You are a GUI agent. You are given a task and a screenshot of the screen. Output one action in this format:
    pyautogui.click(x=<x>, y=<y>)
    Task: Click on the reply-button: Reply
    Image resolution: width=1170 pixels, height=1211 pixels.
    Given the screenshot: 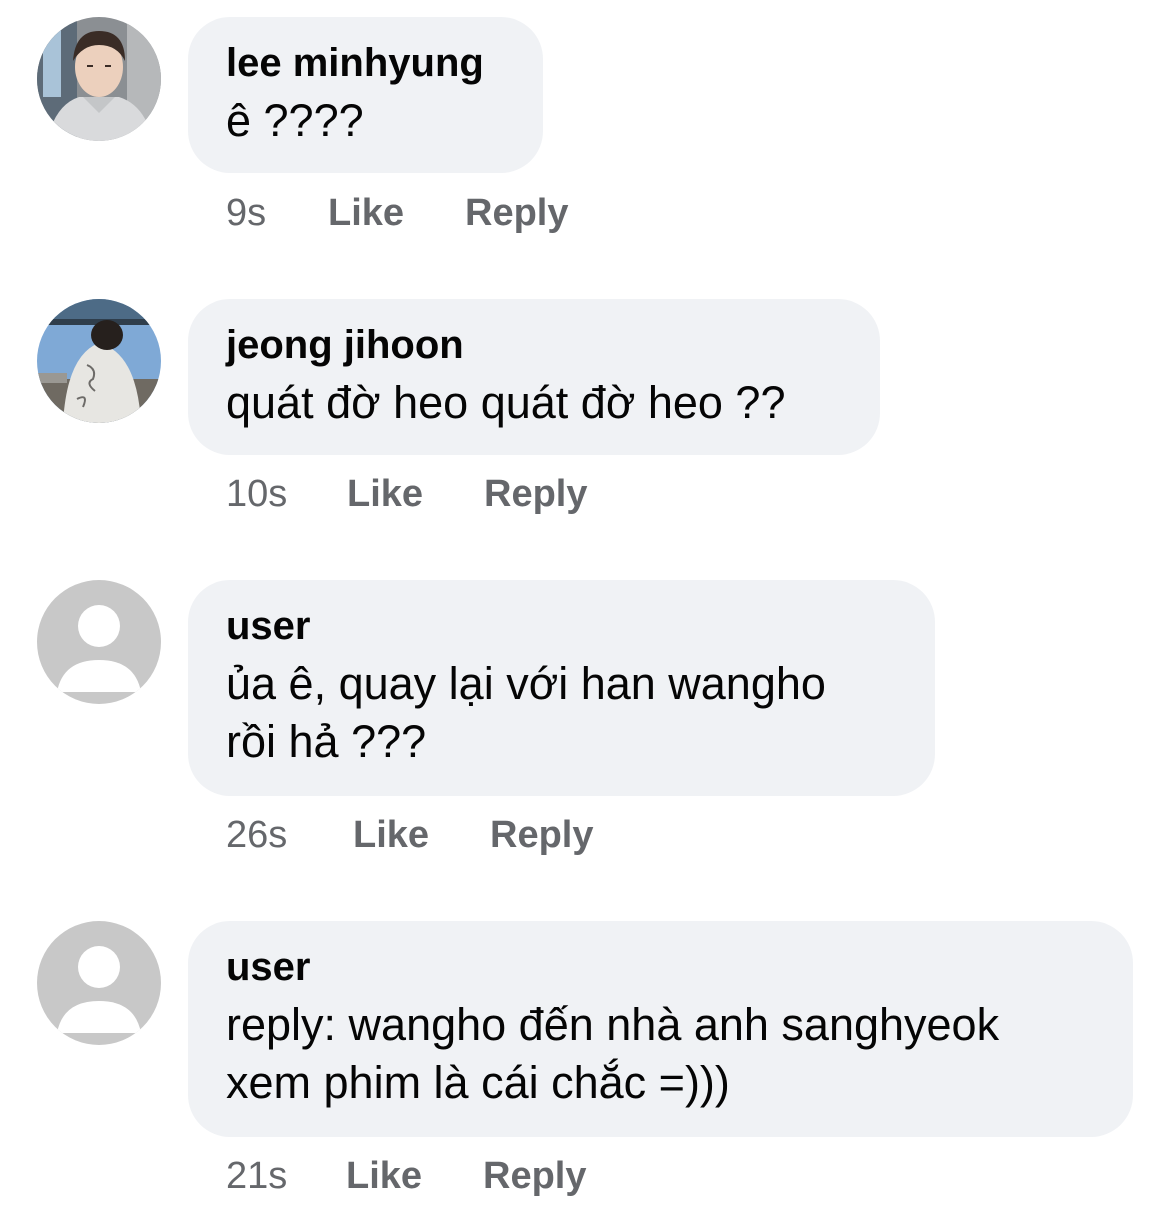 What is the action you would take?
    pyautogui.click(x=534, y=1176)
    